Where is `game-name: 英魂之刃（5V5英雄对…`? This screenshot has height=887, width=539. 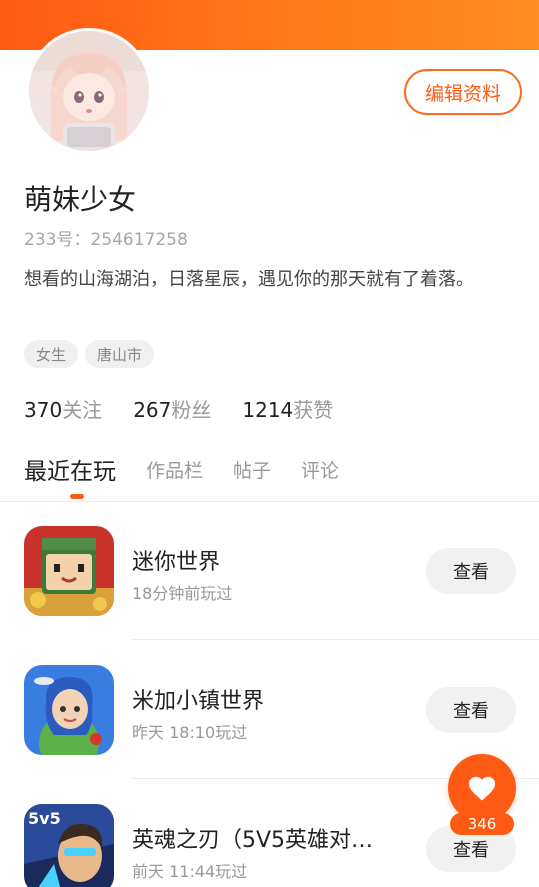 game-name: 英魂之刃（5V5英雄对… is located at coordinates (253, 840).